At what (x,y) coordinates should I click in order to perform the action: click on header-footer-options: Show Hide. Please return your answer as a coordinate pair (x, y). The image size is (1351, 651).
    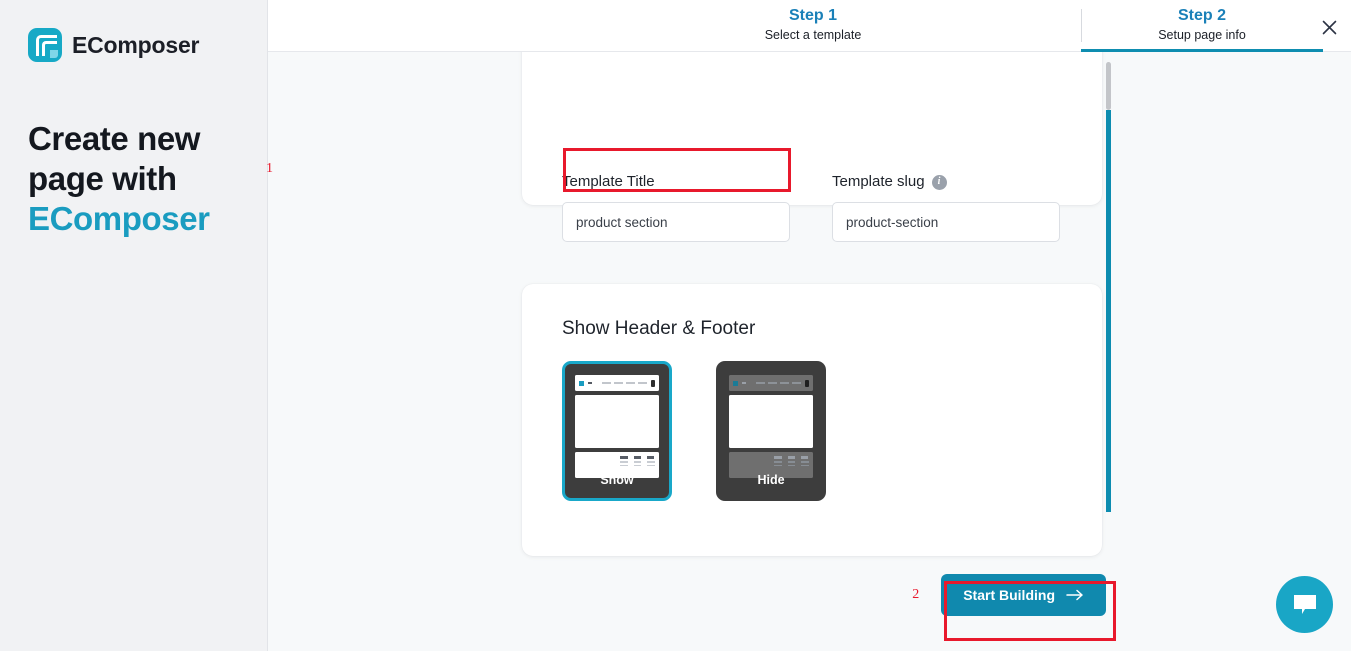
    Looking at the image, I should click on (694, 431).